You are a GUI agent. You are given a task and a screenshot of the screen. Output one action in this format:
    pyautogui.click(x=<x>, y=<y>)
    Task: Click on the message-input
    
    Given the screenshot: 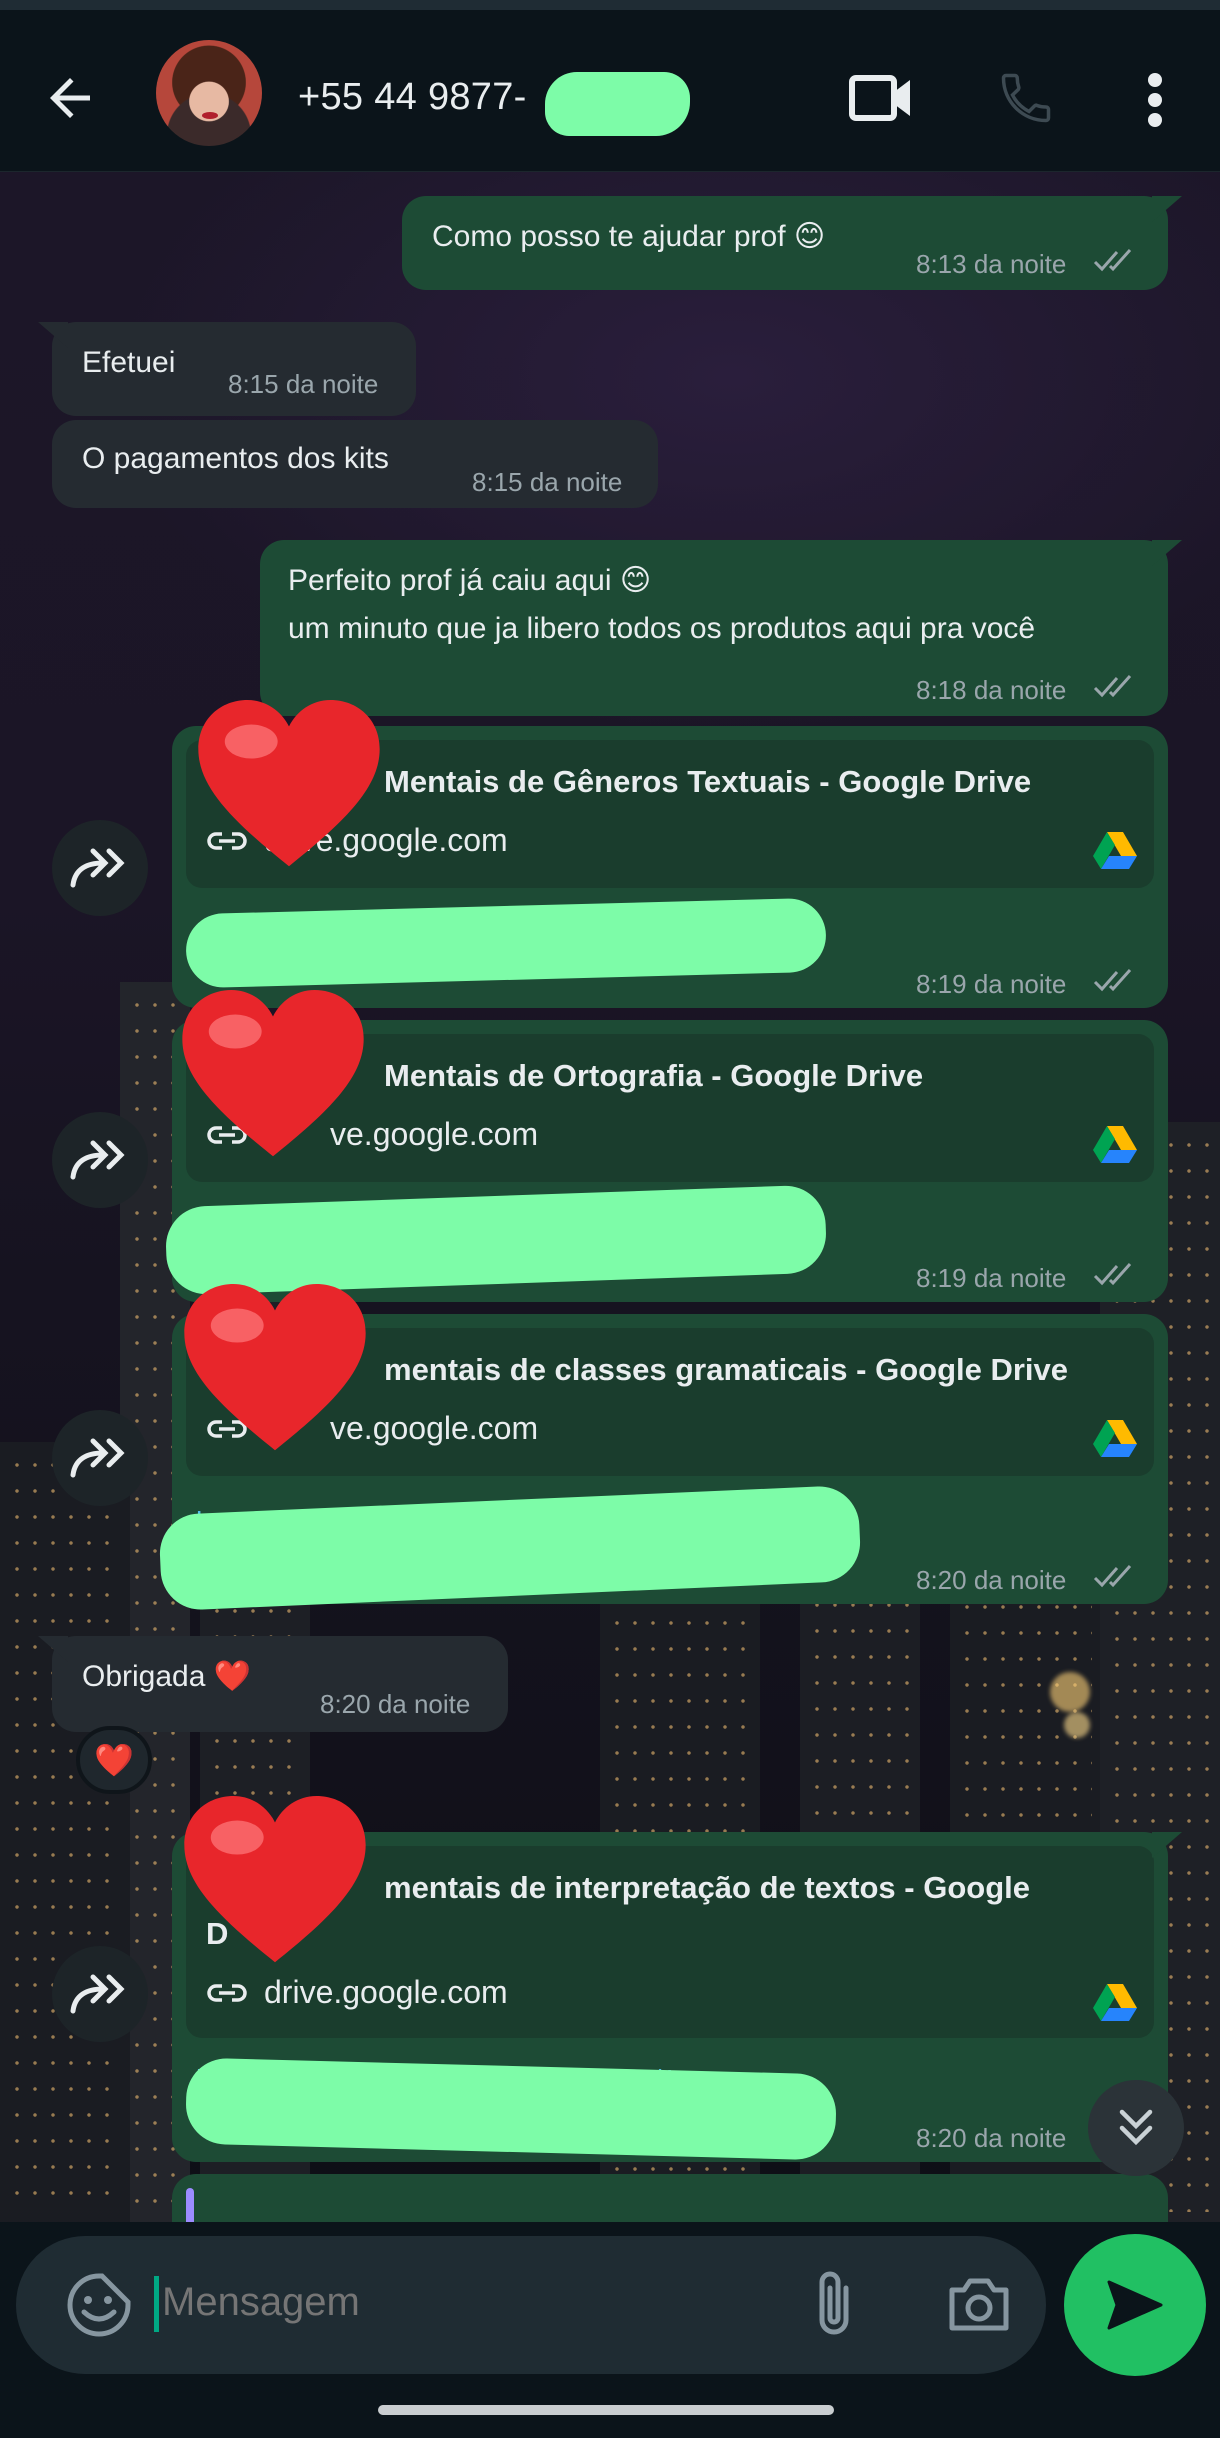 What is the action you would take?
    pyautogui.click(x=482, y=2302)
    